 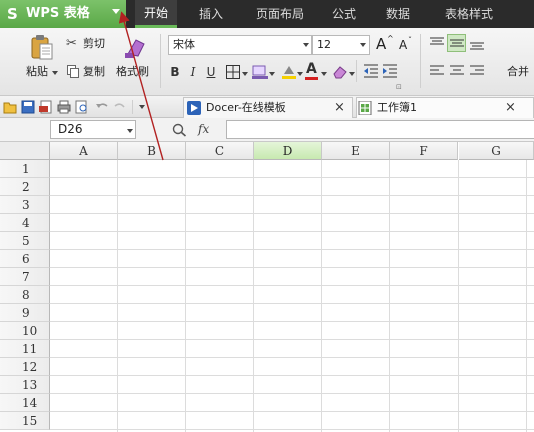 What do you see at coordinates (280, 14) in the screenshot?
I see `tab-page-layout: 页面布局` at bounding box center [280, 14].